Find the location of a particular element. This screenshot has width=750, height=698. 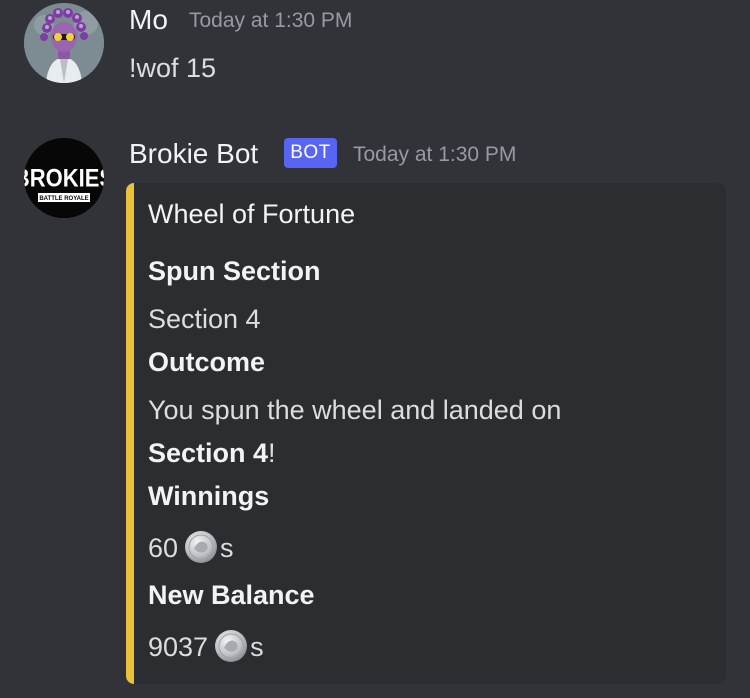

bot-badge: BOT is located at coordinates (310, 153).